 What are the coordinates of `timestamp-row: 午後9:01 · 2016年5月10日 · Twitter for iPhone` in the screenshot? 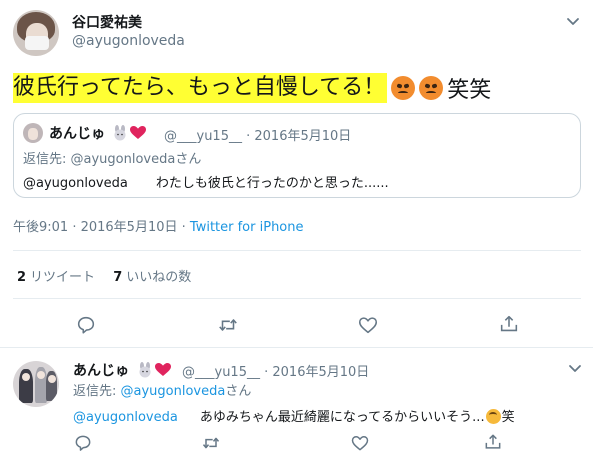 It's located at (158, 227).